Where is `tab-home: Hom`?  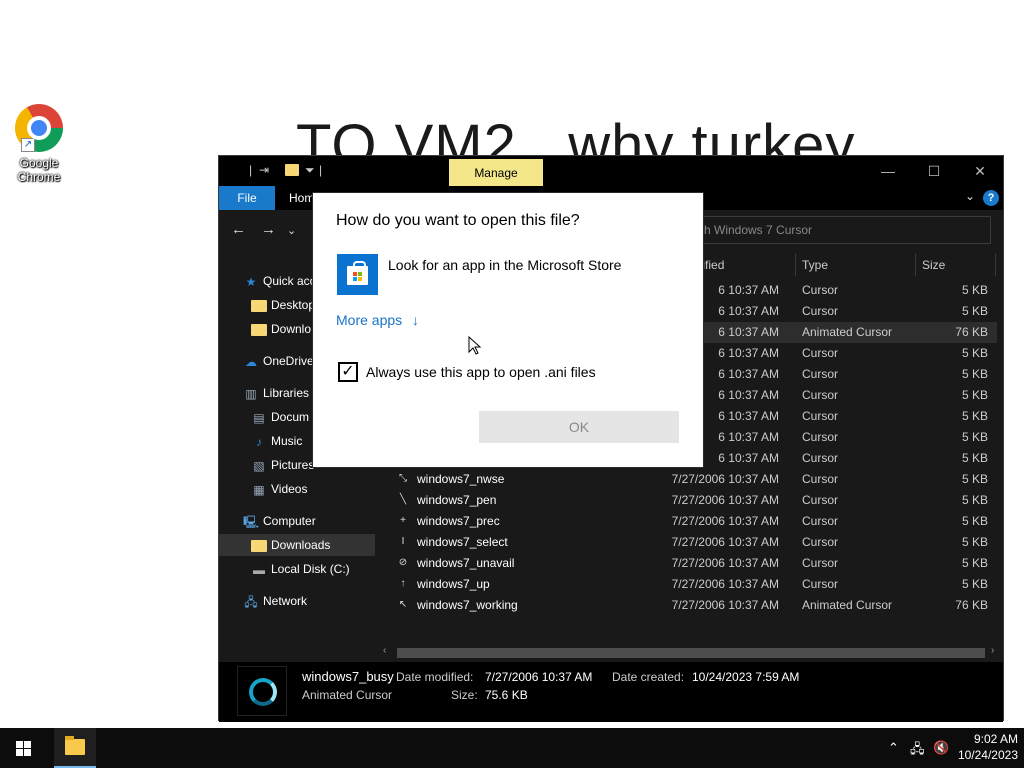 tab-home: Hom is located at coordinates (301, 198).